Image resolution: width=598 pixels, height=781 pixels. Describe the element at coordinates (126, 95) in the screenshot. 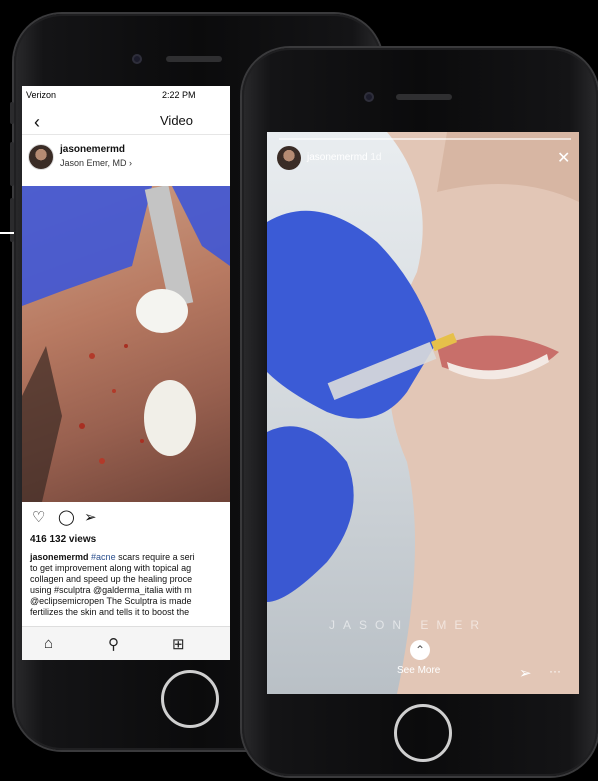

I see `status-bar: Verizon 2:22 PM` at that location.